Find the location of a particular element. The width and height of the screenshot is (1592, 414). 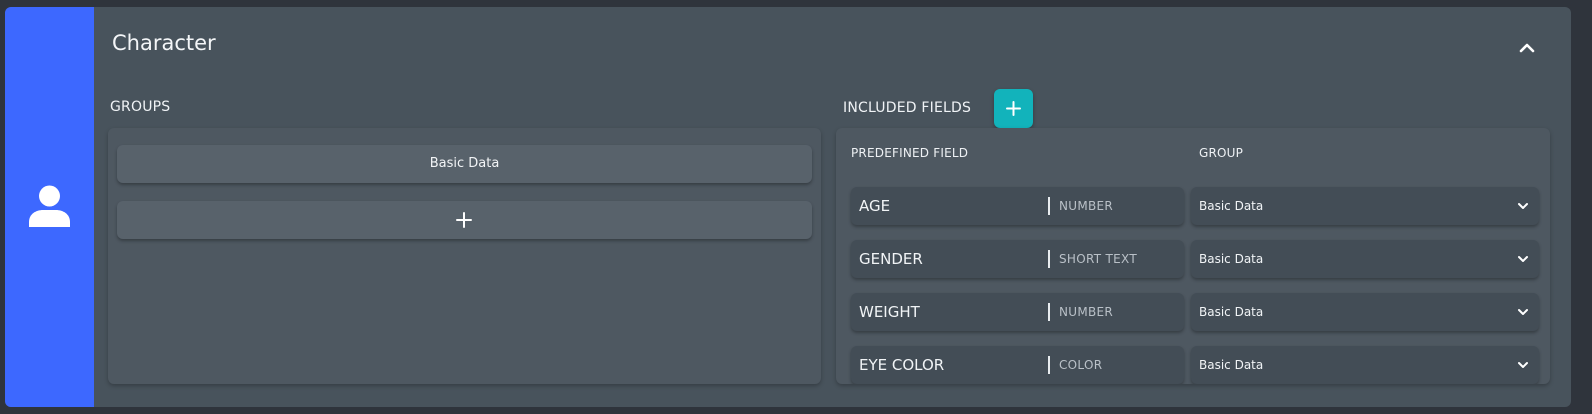

groups-heading: GROUPS is located at coordinates (140, 107).